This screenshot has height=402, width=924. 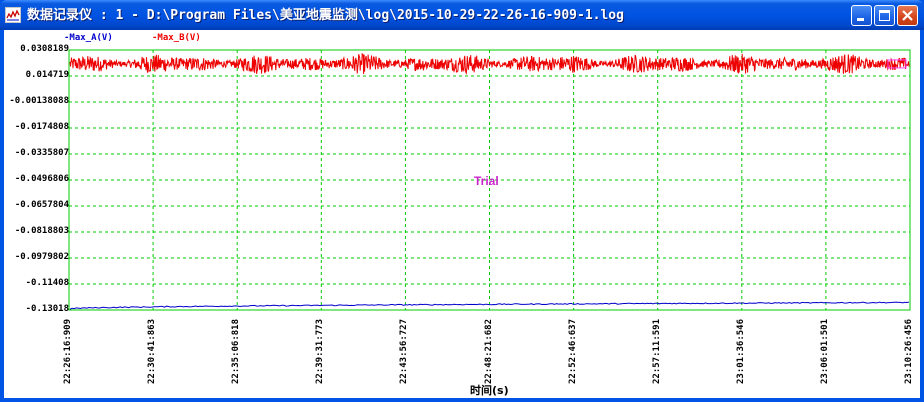 I want to click on x-tick-label: 22:26:16:909, so click(x=68, y=351).